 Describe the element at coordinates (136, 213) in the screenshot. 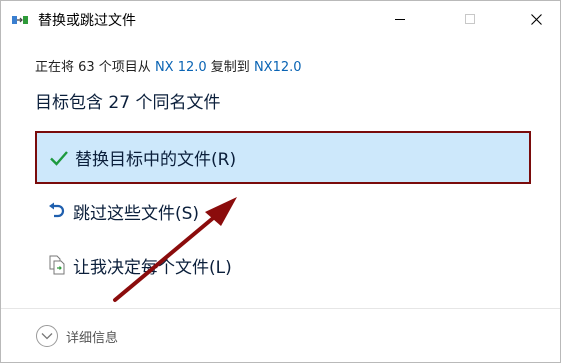

I see `skip-files-label: 跳过这些文件(S)` at that location.